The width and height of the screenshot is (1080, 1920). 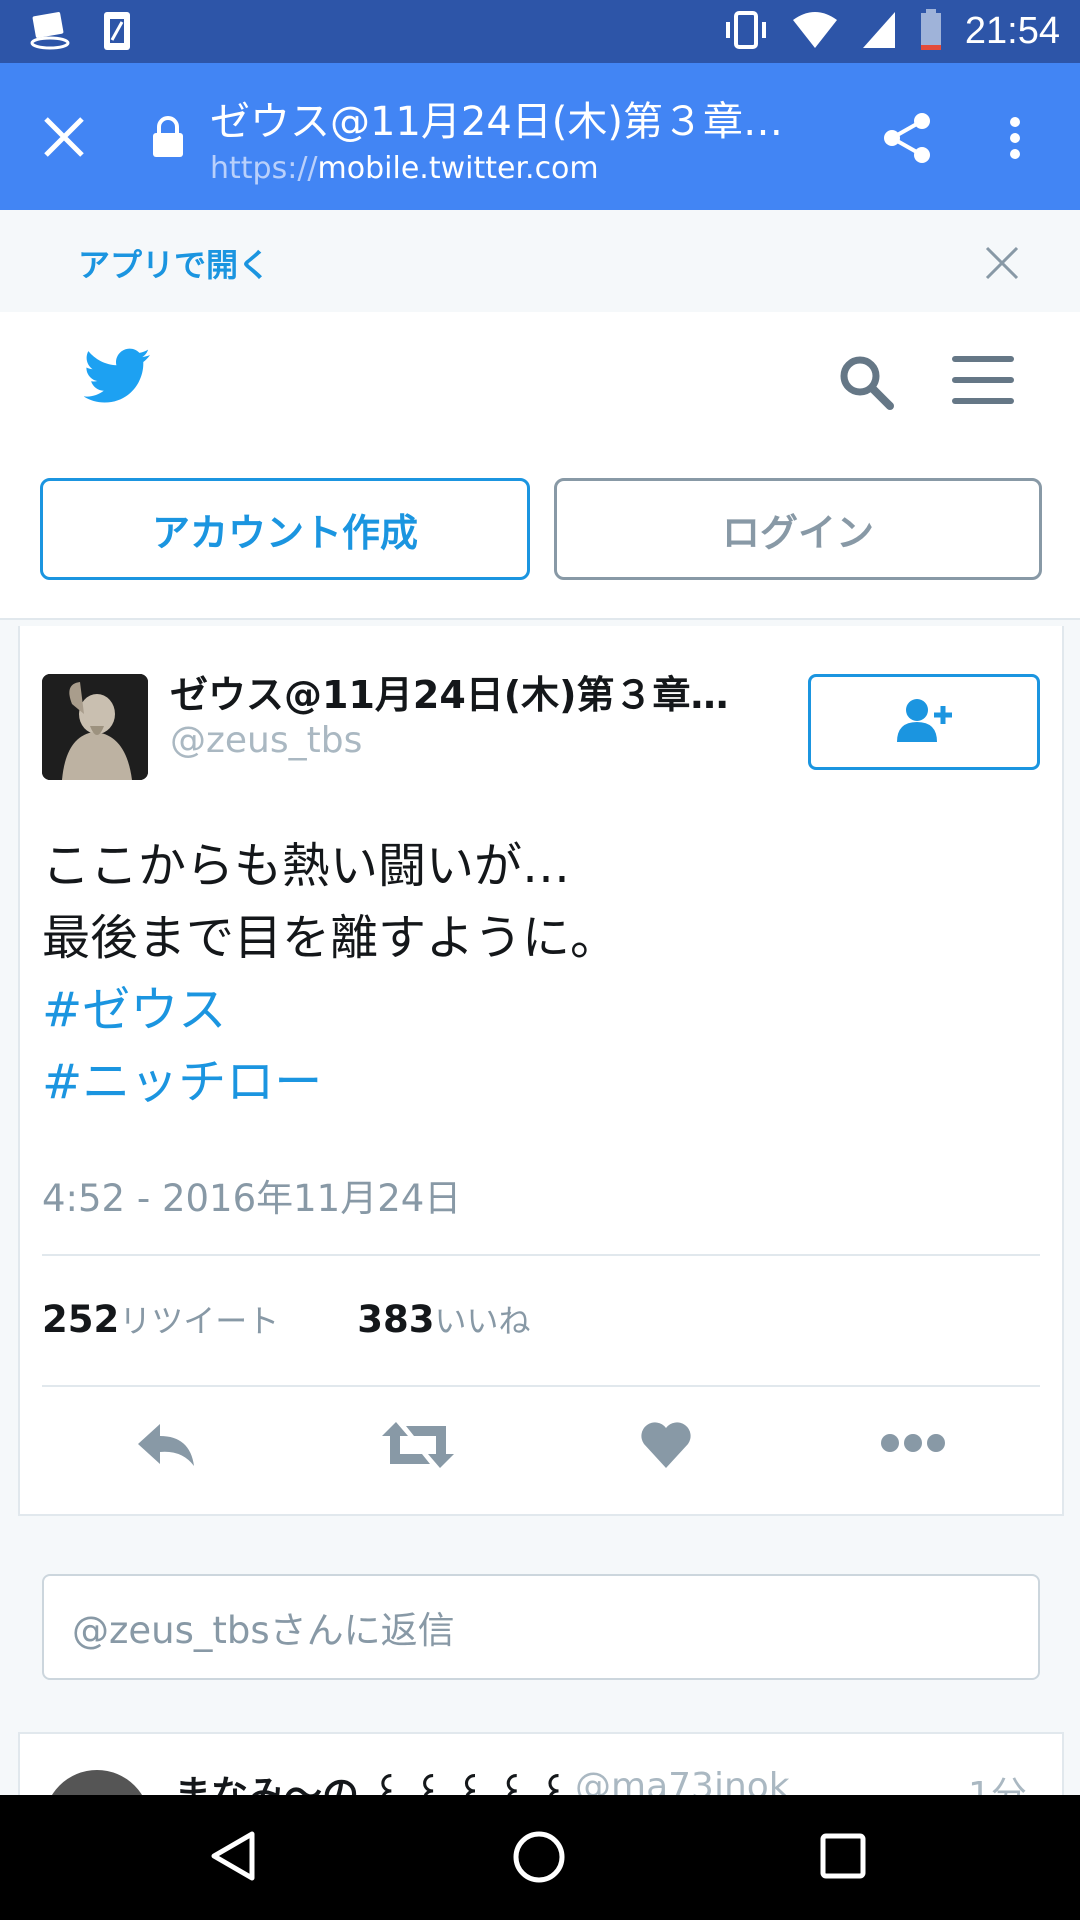 I want to click on share-icon, so click(x=908, y=140).